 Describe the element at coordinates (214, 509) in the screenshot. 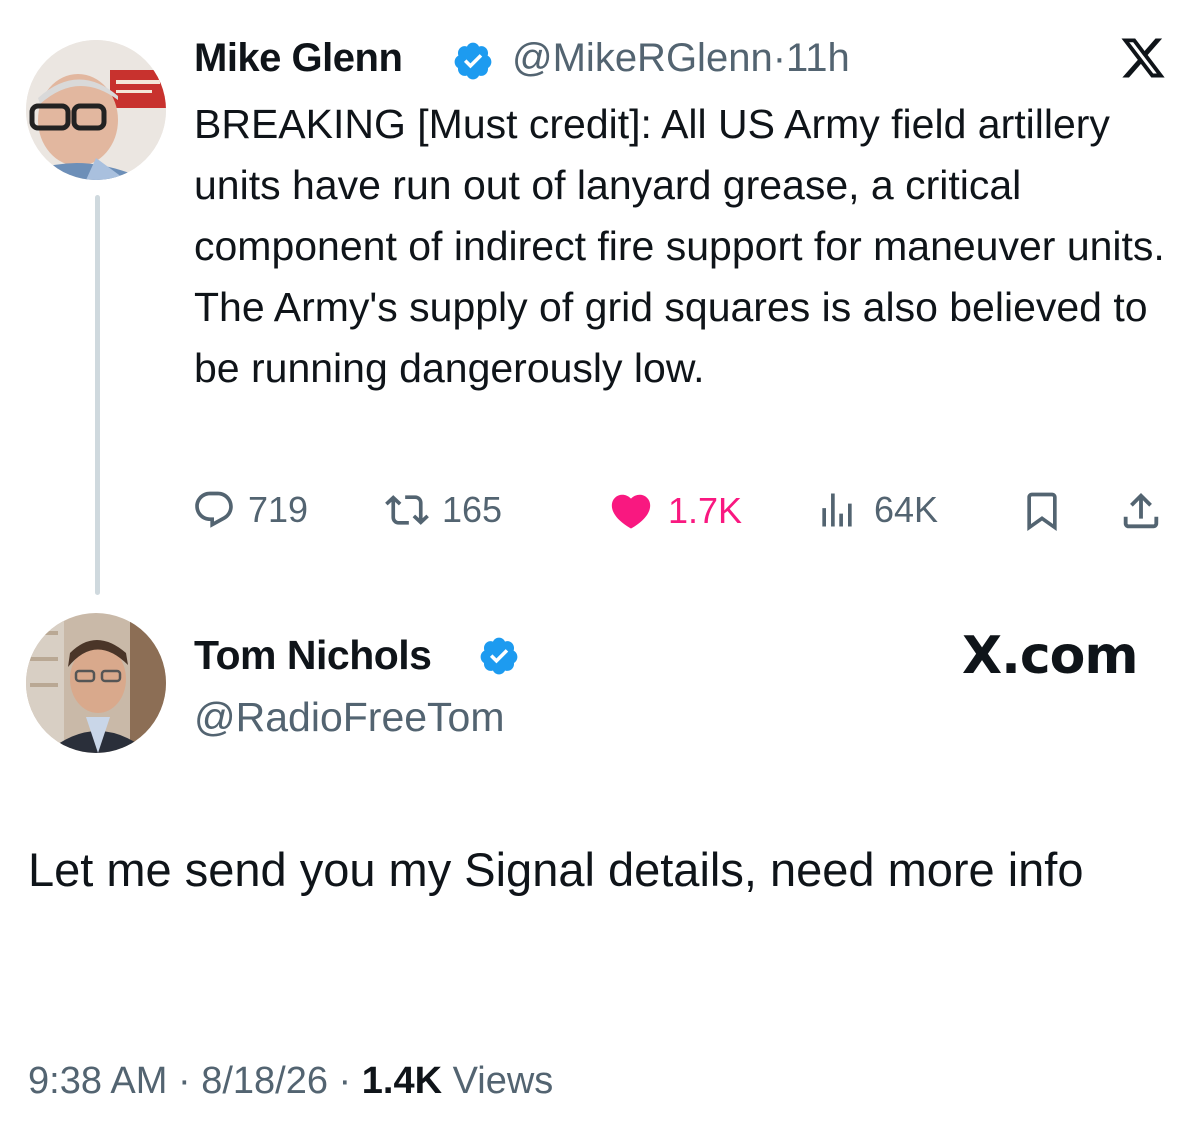

I see `reply-icon` at that location.